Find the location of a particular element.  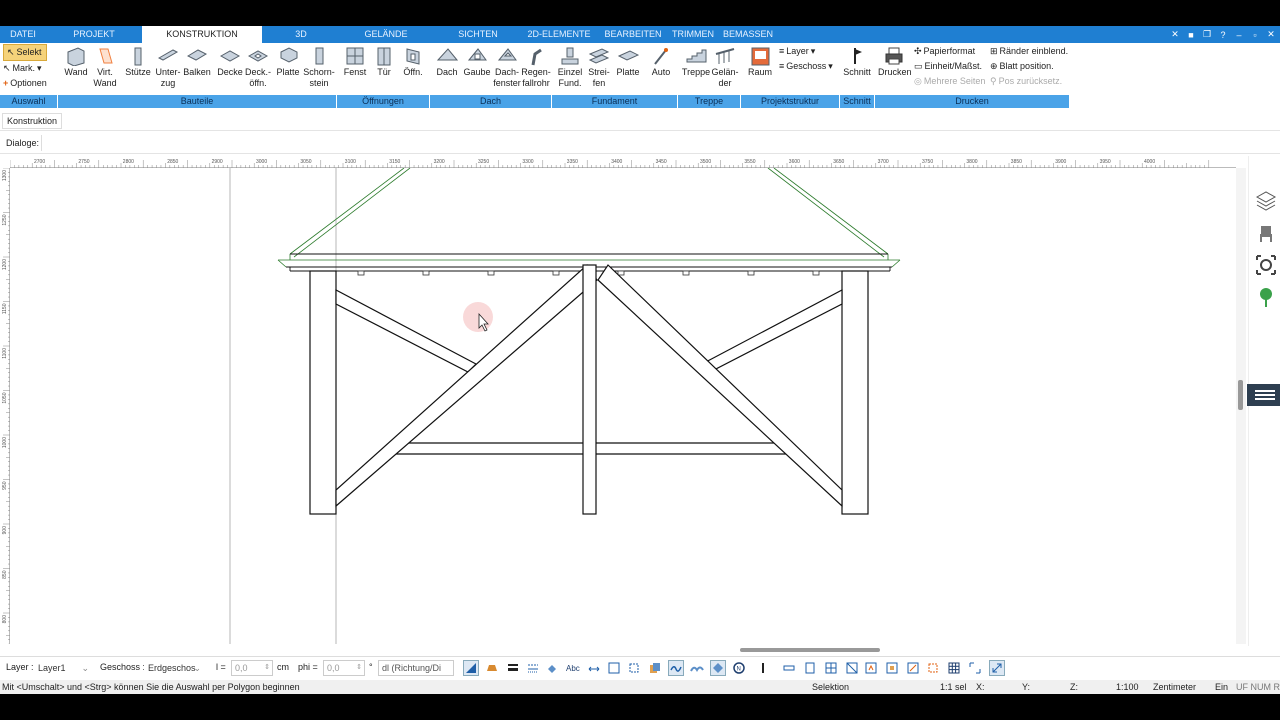

fenster-button: Fenst is located at coordinates (355, 60).